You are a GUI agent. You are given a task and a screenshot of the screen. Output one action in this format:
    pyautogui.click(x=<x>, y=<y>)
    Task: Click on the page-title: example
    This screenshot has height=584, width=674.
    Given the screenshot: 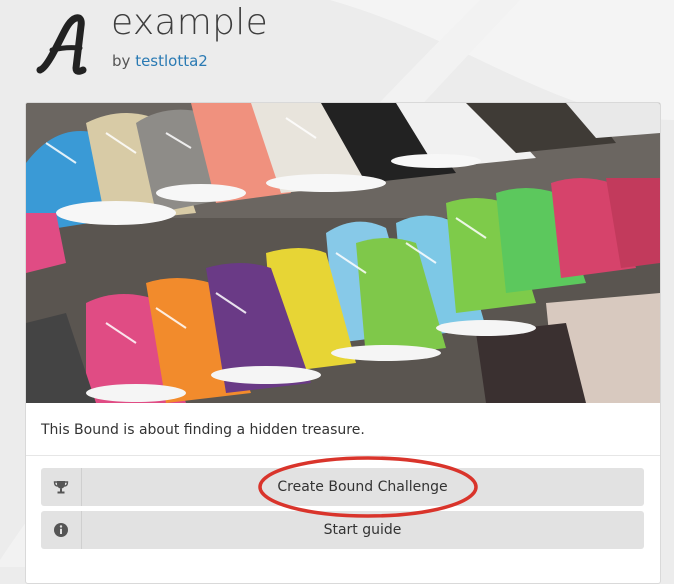 What is the action you would take?
    pyautogui.click(x=190, y=22)
    